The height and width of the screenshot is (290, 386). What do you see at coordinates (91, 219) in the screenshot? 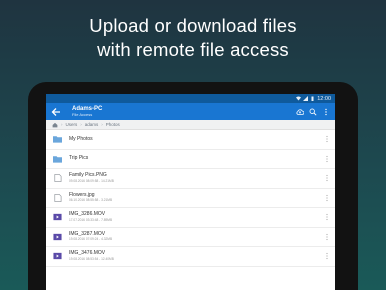
I see `file-meta: 17.07.2016 03:33:48 - 7.89MB` at bounding box center [91, 219].